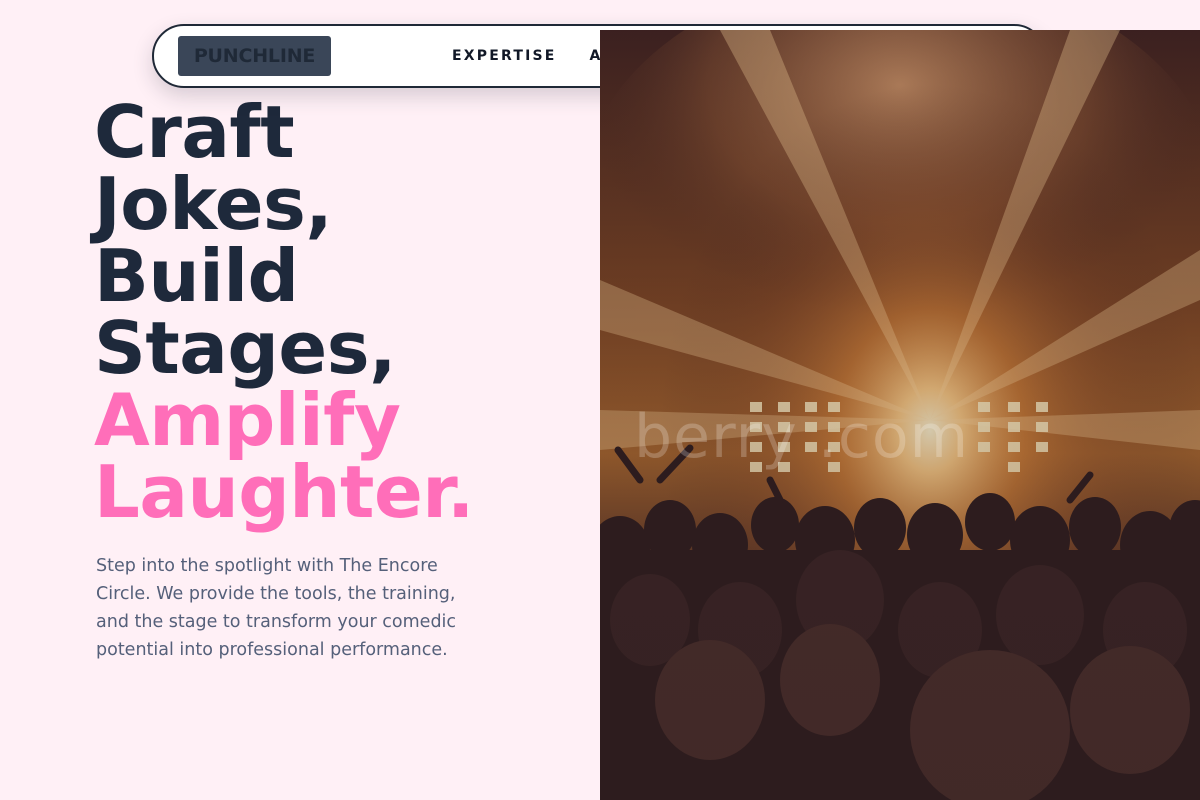  What do you see at coordinates (245, 348) in the screenshot?
I see `hero-title-line: Stages,` at bounding box center [245, 348].